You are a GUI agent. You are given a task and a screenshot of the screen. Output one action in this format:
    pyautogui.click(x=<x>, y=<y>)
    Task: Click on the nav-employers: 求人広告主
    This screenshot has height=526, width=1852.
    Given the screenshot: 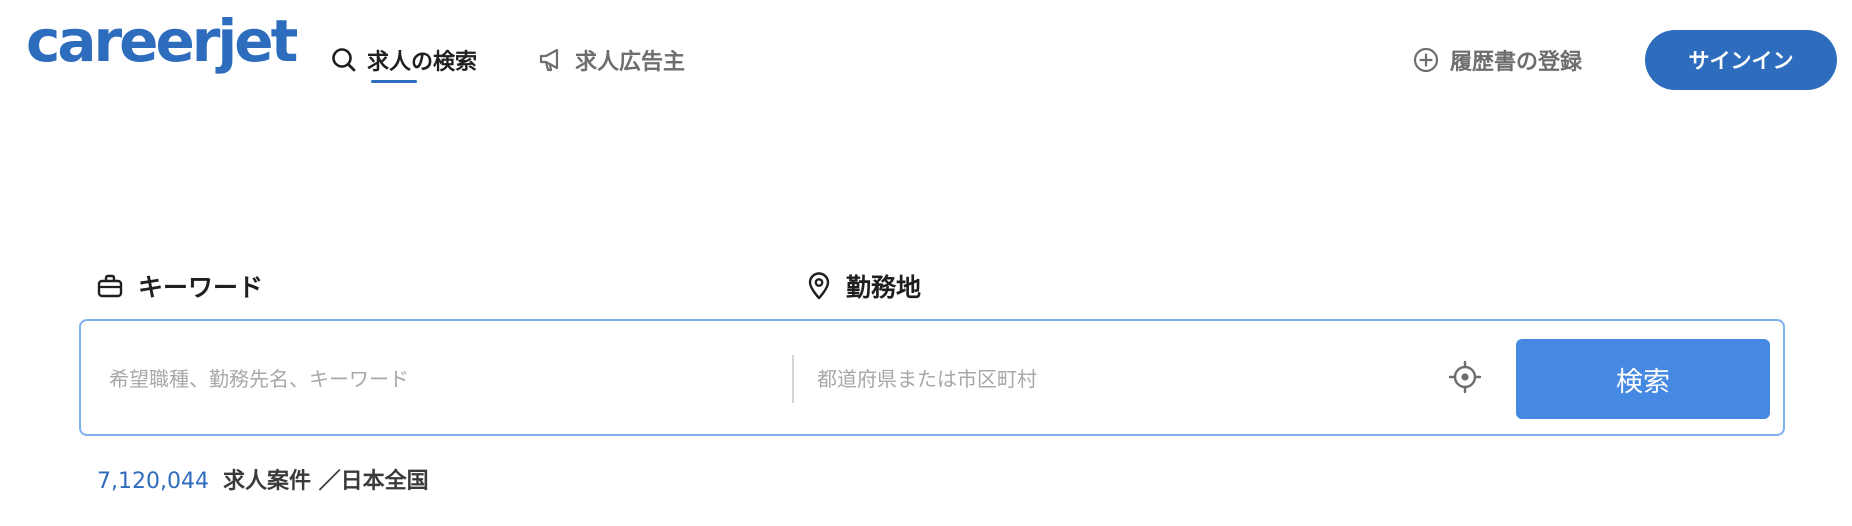 What is the action you would take?
    pyautogui.click(x=611, y=60)
    